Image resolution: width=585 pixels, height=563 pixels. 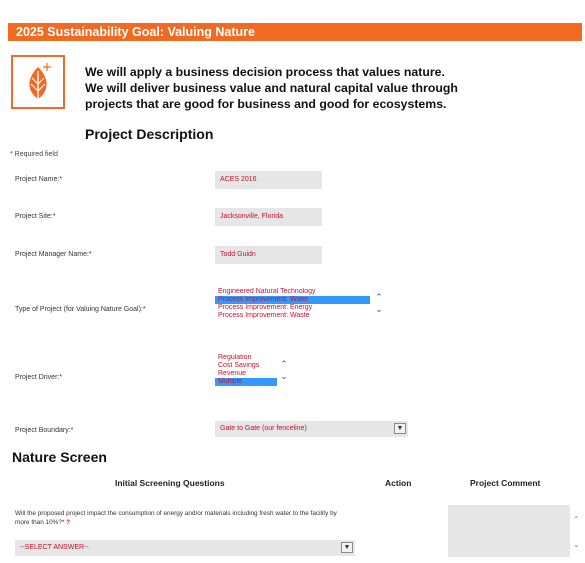 What do you see at coordinates (35, 216) in the screenshot?
I see `project-site-label: Project Site:*` at bounding box center [35, 216].